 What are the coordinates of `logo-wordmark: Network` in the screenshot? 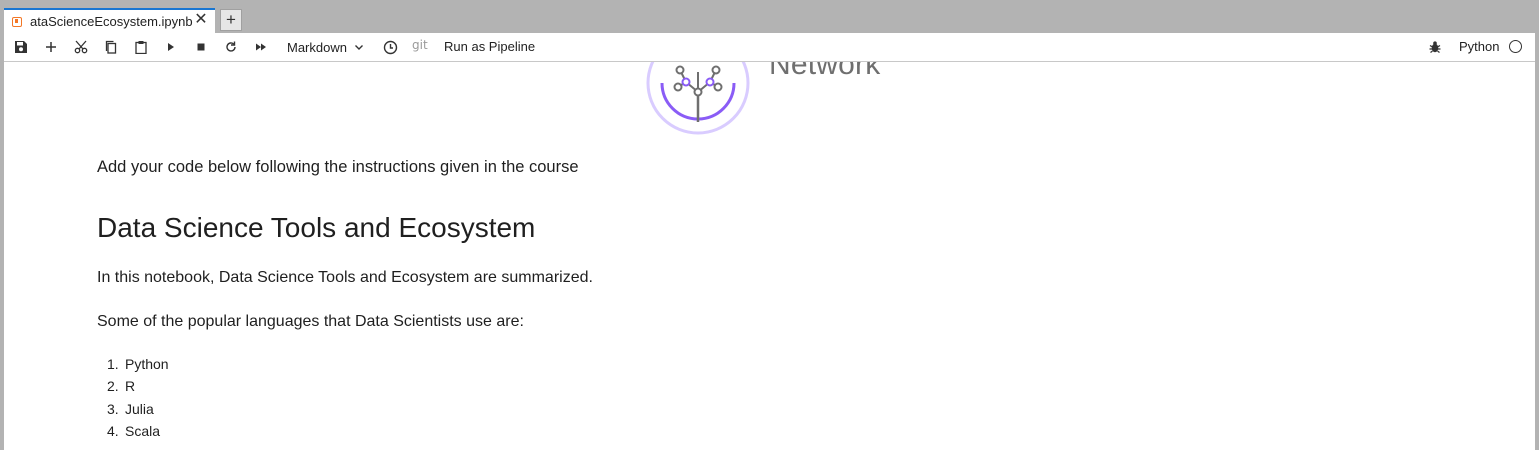 It's located at (825, 71).